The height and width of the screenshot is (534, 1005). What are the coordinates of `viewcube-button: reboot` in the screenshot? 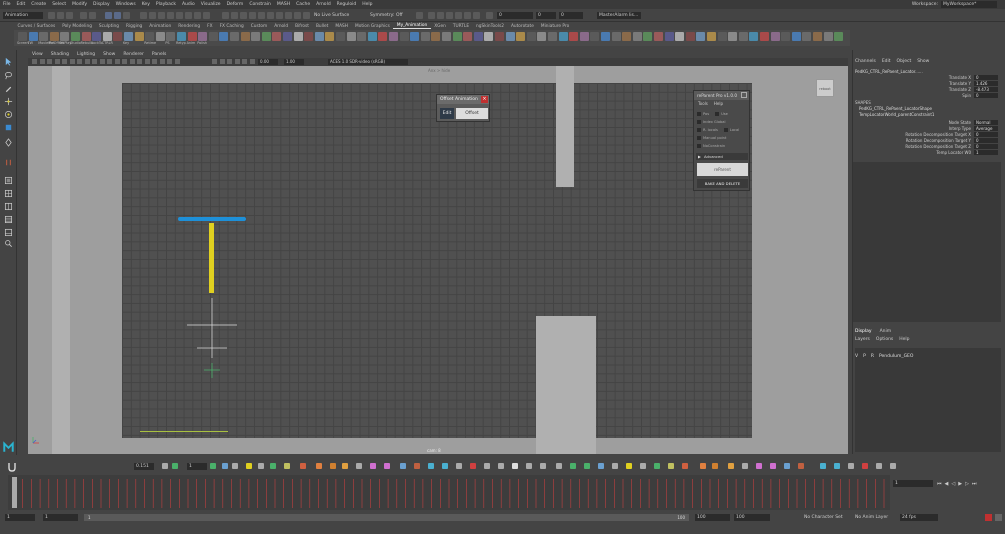 It's located at (825, 88).